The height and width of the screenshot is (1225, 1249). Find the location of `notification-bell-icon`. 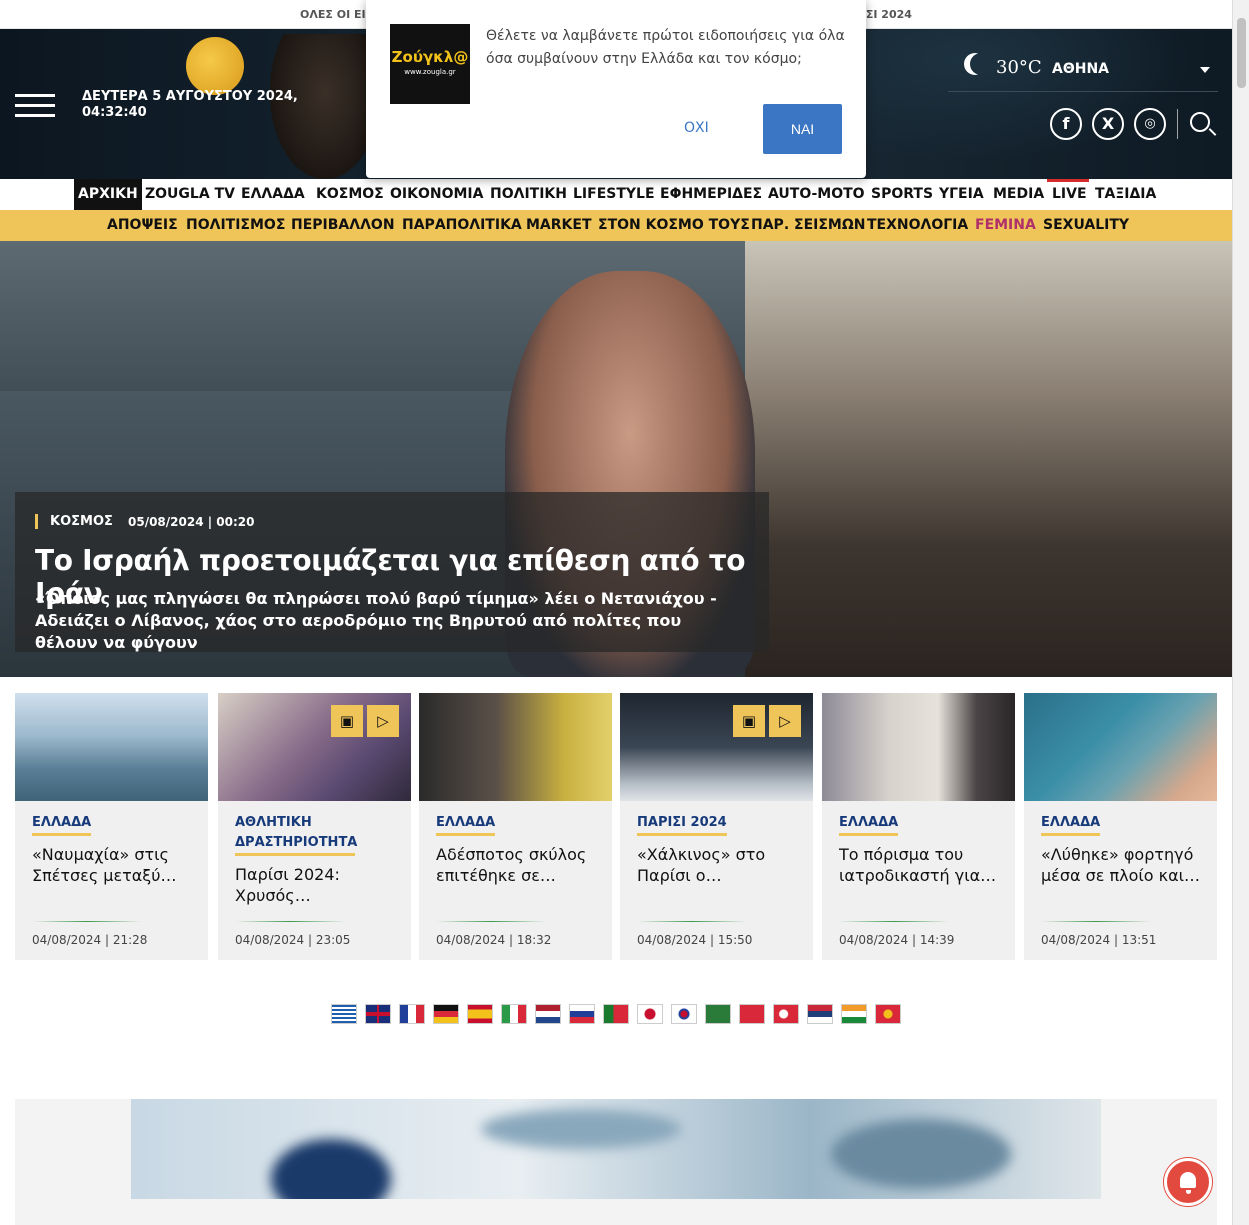

notification-bell-icon is located at coordinates (1188, 1182).